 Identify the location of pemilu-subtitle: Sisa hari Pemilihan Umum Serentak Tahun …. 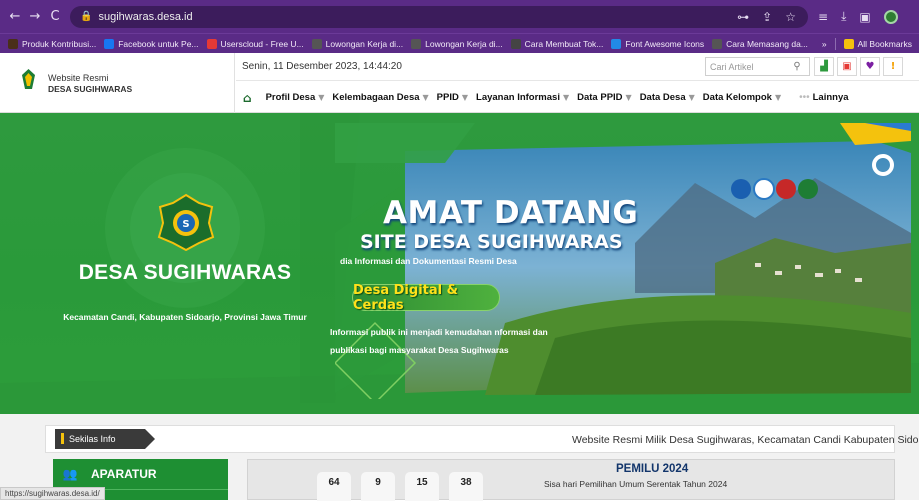
(636, 484).